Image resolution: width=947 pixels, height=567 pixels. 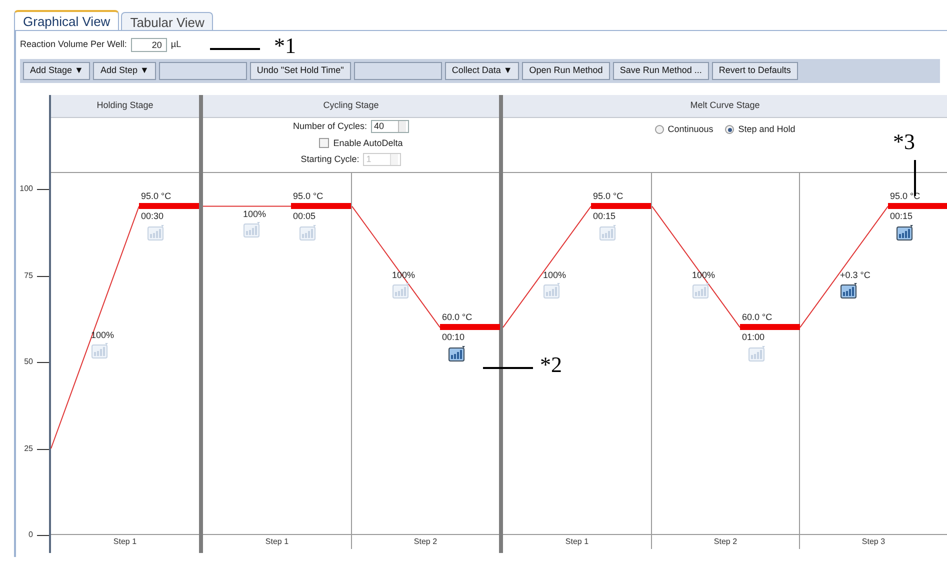 What do you see at coordinates (753, 337) in the screenshot?
I see `hold-time: 01:00` at bounding box center [753, 337].